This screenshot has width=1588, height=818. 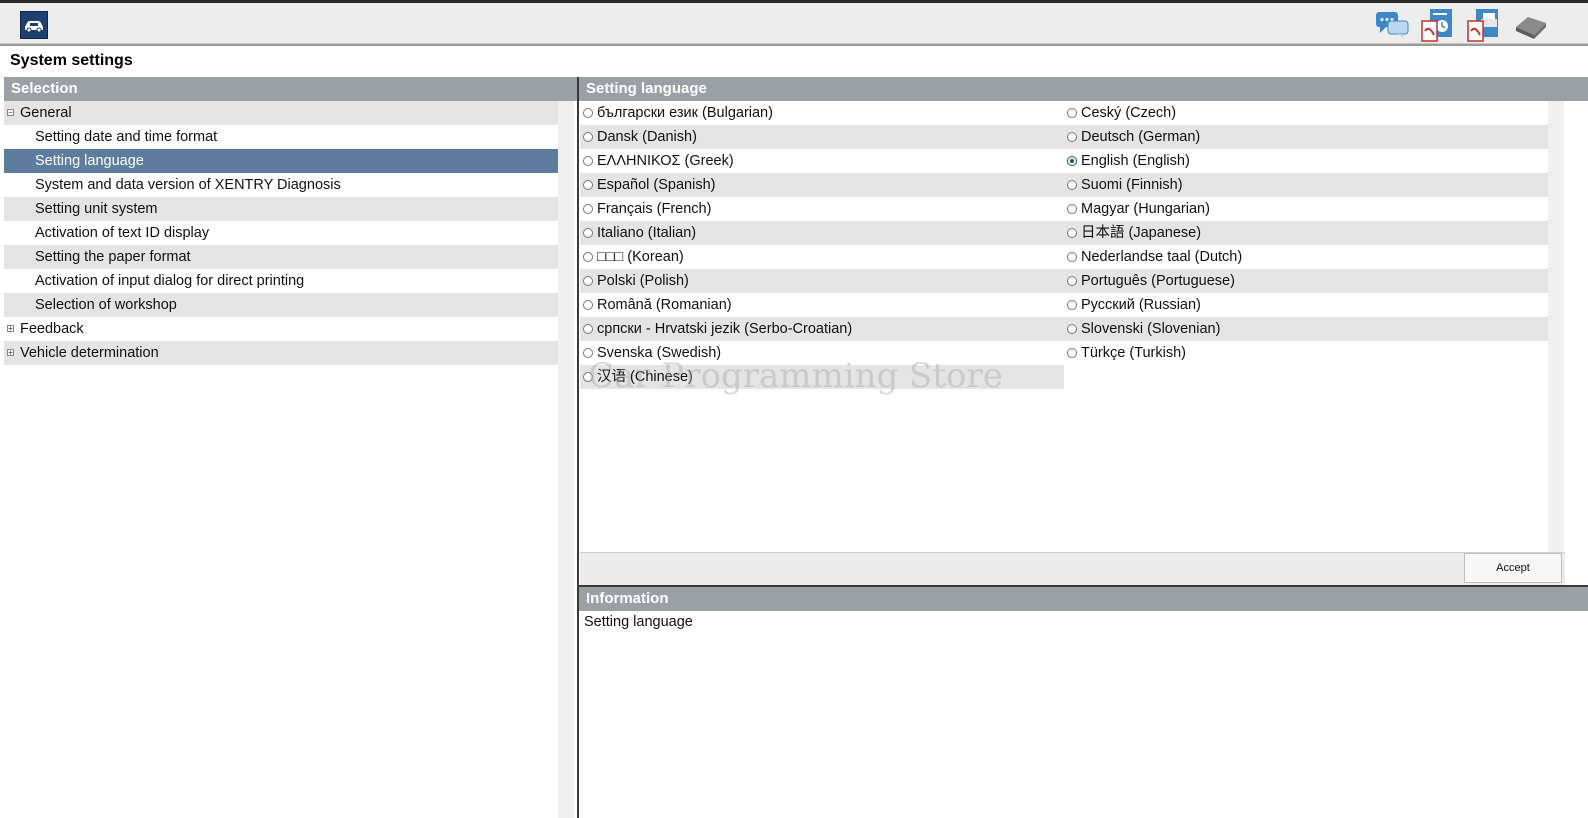 What do you see at coordinates (1484, 25) in the screenshot?
I see `pdf-print-icon` at bounding box center [1484, 25].